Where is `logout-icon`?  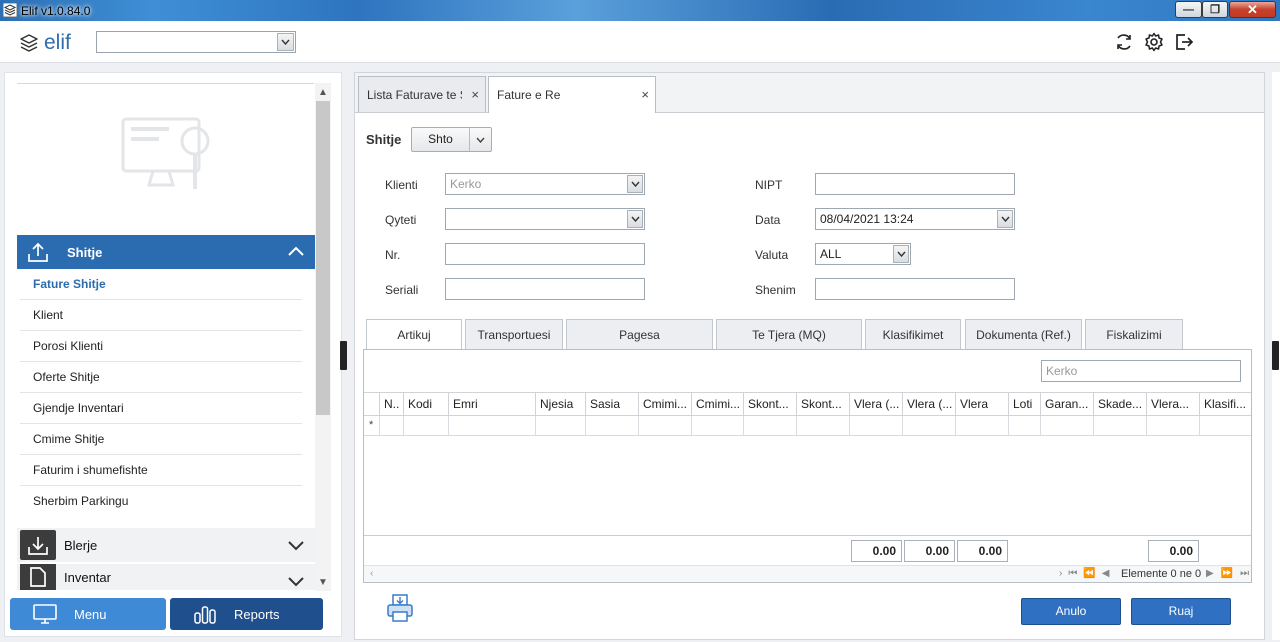 logout-icon is located at coordinates (1184, 42).